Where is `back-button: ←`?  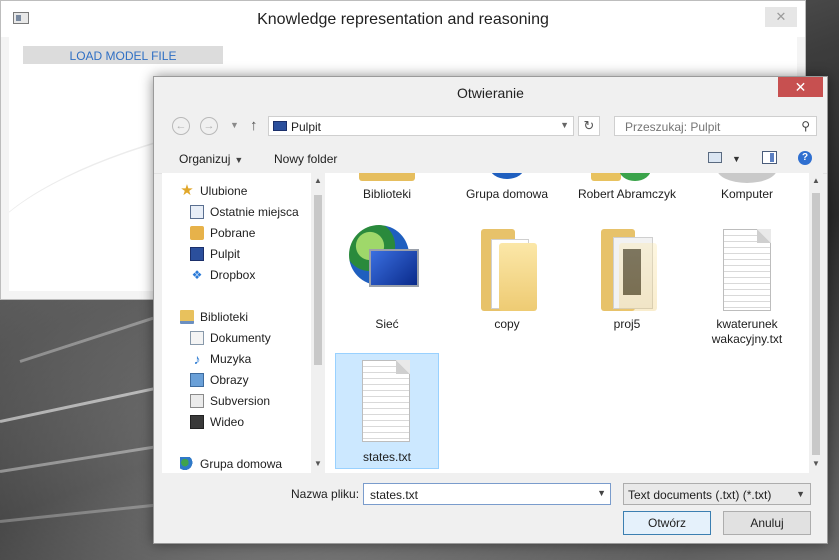 back-button: ← is located at coordinates (181, 126).